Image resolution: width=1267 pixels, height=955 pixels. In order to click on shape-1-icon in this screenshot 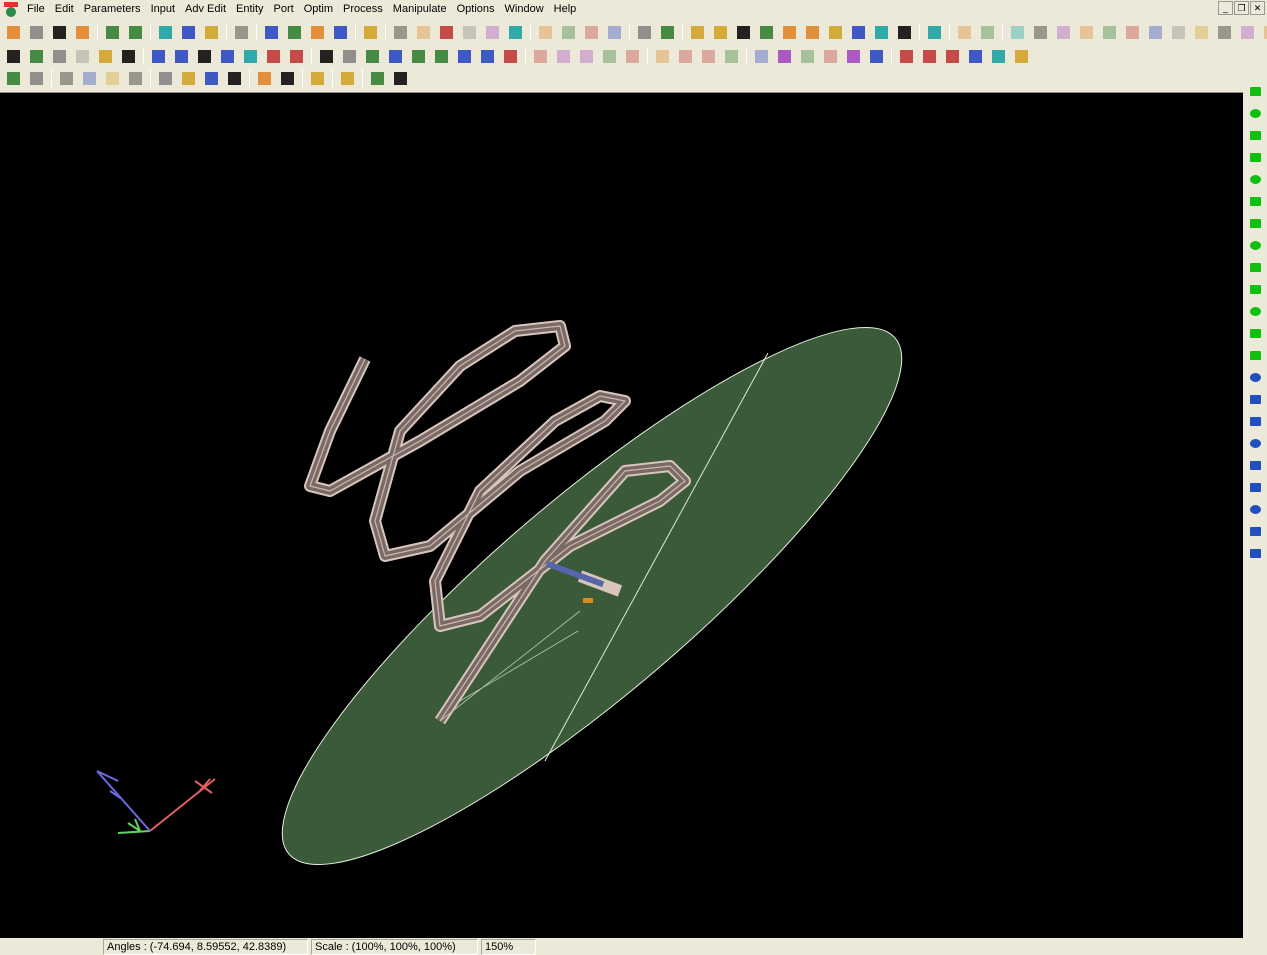, I will do `click(1018, 32)`.